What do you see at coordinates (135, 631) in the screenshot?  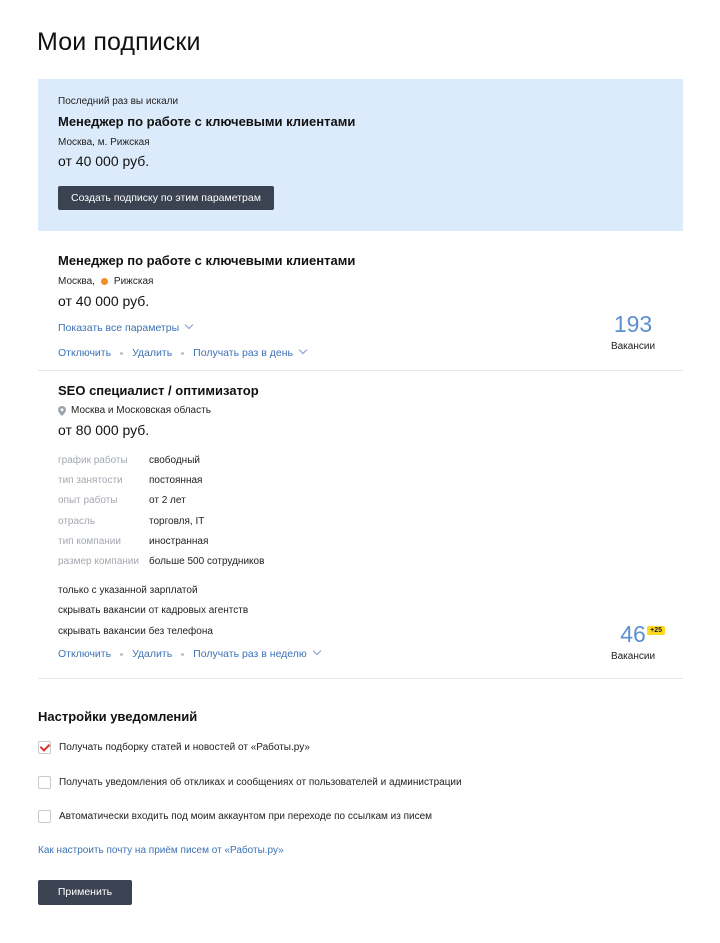 I see `flag-item: скрывать вакансии без телефона` at bounding box center [135, 631].